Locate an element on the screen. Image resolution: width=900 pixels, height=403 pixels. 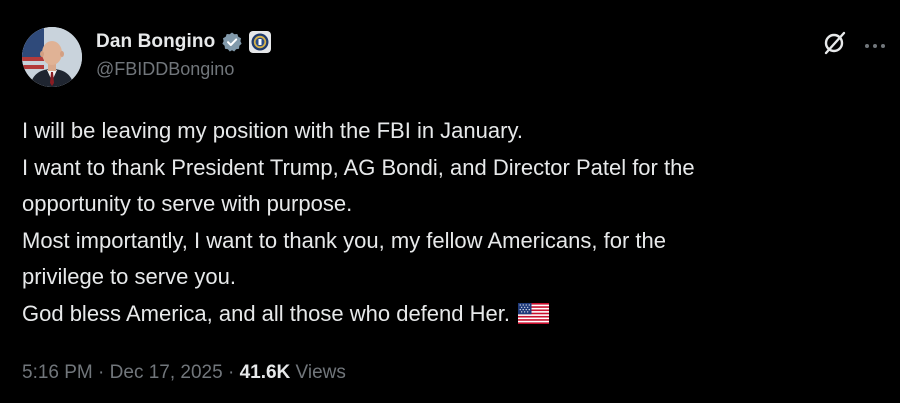
verified-badge-icon is located at coordinates (232, 42).